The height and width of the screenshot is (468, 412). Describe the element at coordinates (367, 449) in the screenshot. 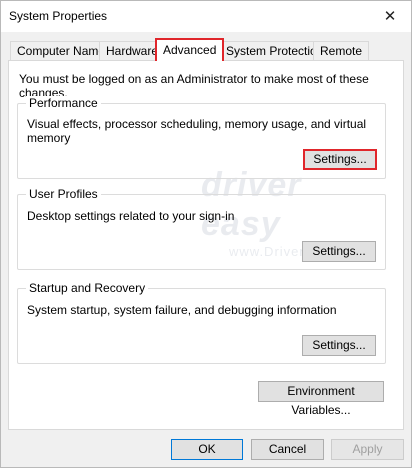

I see `apply-button: Apply` at that location.